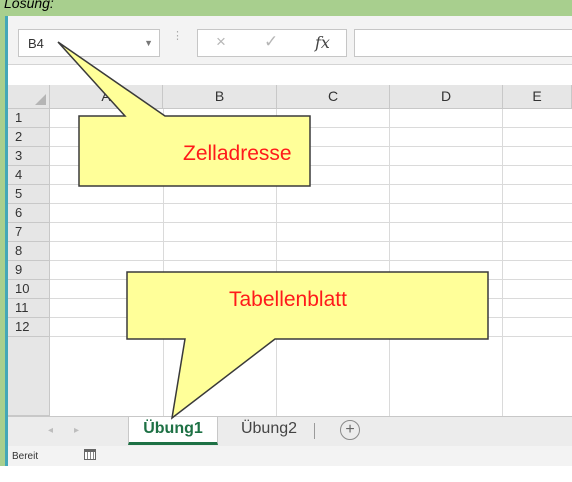 The width and height of the screenshot is (572, 482). What do you see at coordinates (29, 137) in the screenshot?
I see `row-header-2: 2` at bounding box center [29, 137].